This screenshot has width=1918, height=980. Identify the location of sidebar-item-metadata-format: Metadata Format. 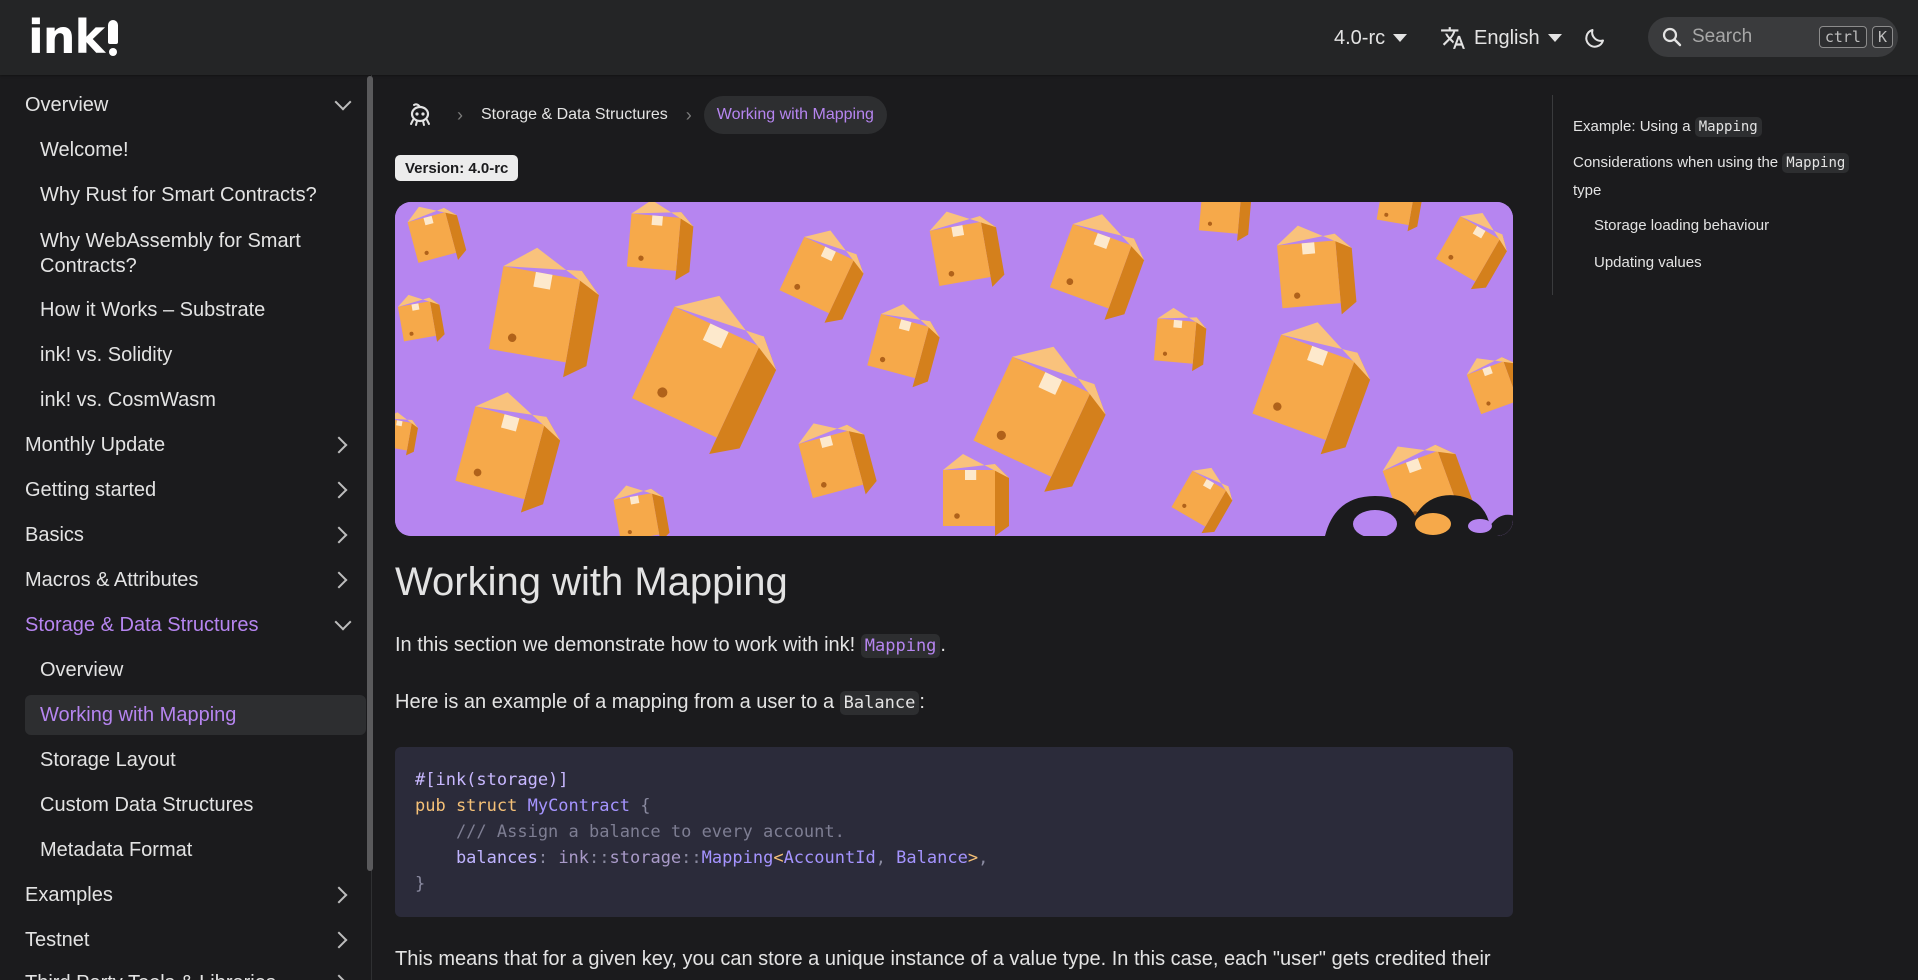
(202, 850).